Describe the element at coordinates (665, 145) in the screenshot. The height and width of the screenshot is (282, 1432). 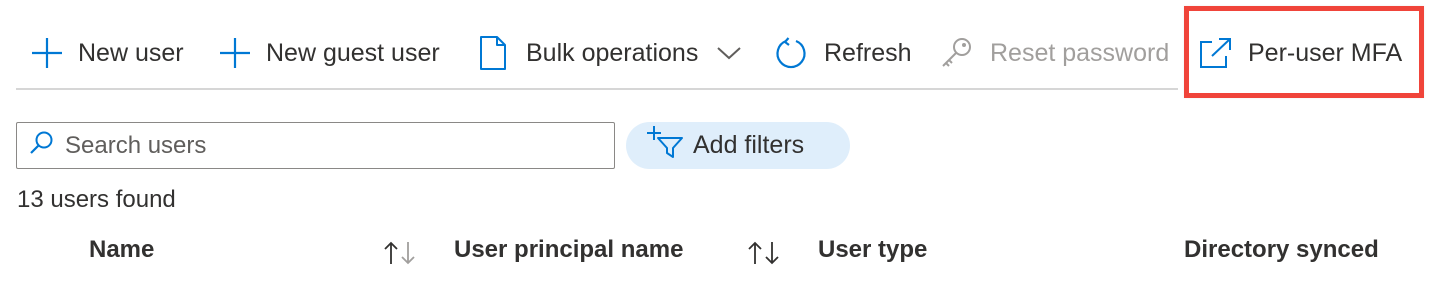
I see `add-filter-icon` at that location.